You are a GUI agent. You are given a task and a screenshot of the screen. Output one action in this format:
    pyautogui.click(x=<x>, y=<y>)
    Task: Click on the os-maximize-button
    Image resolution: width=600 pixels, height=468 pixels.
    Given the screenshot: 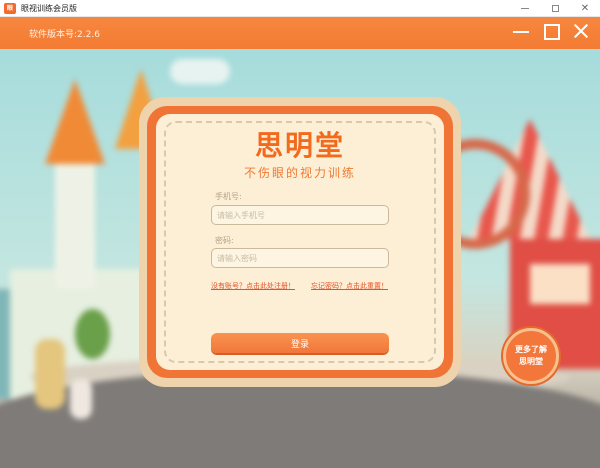 What is the action you would take?
    pyautogui.click(x=555, y=8)
    